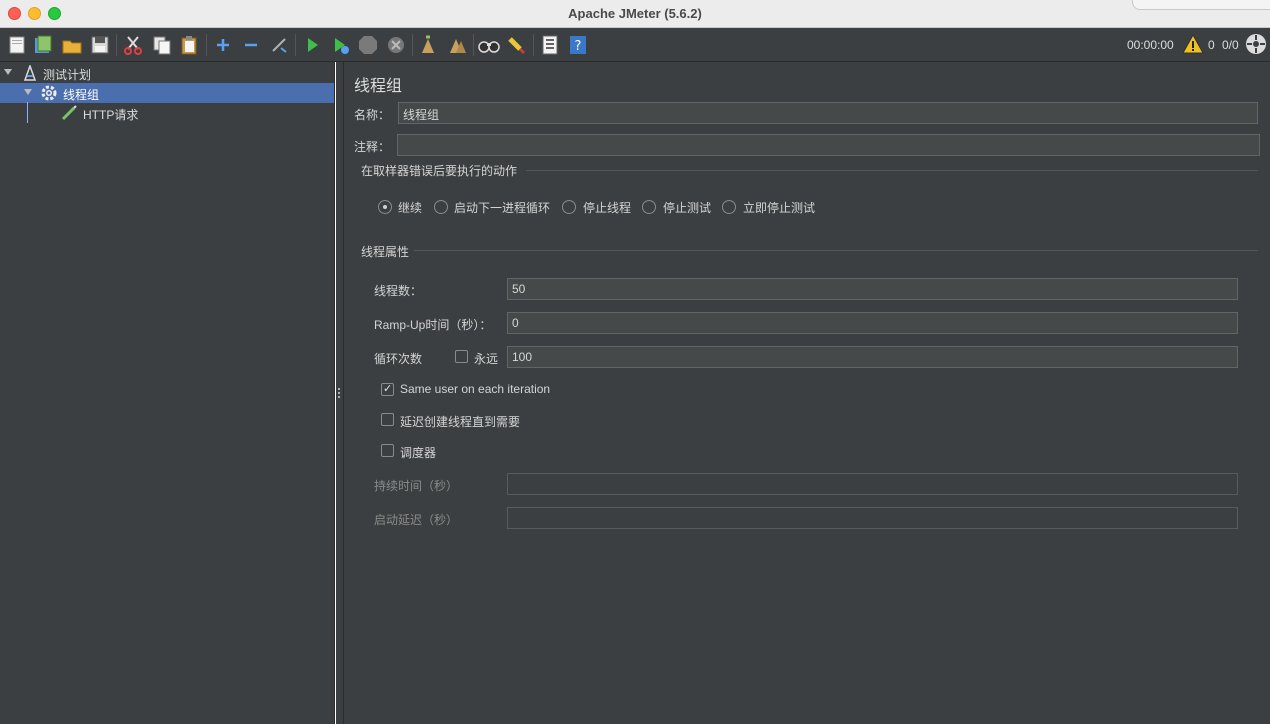 The height and width of the screenshot is (724, 1270). I want to click on help-icon: ?, so click(578, 45).